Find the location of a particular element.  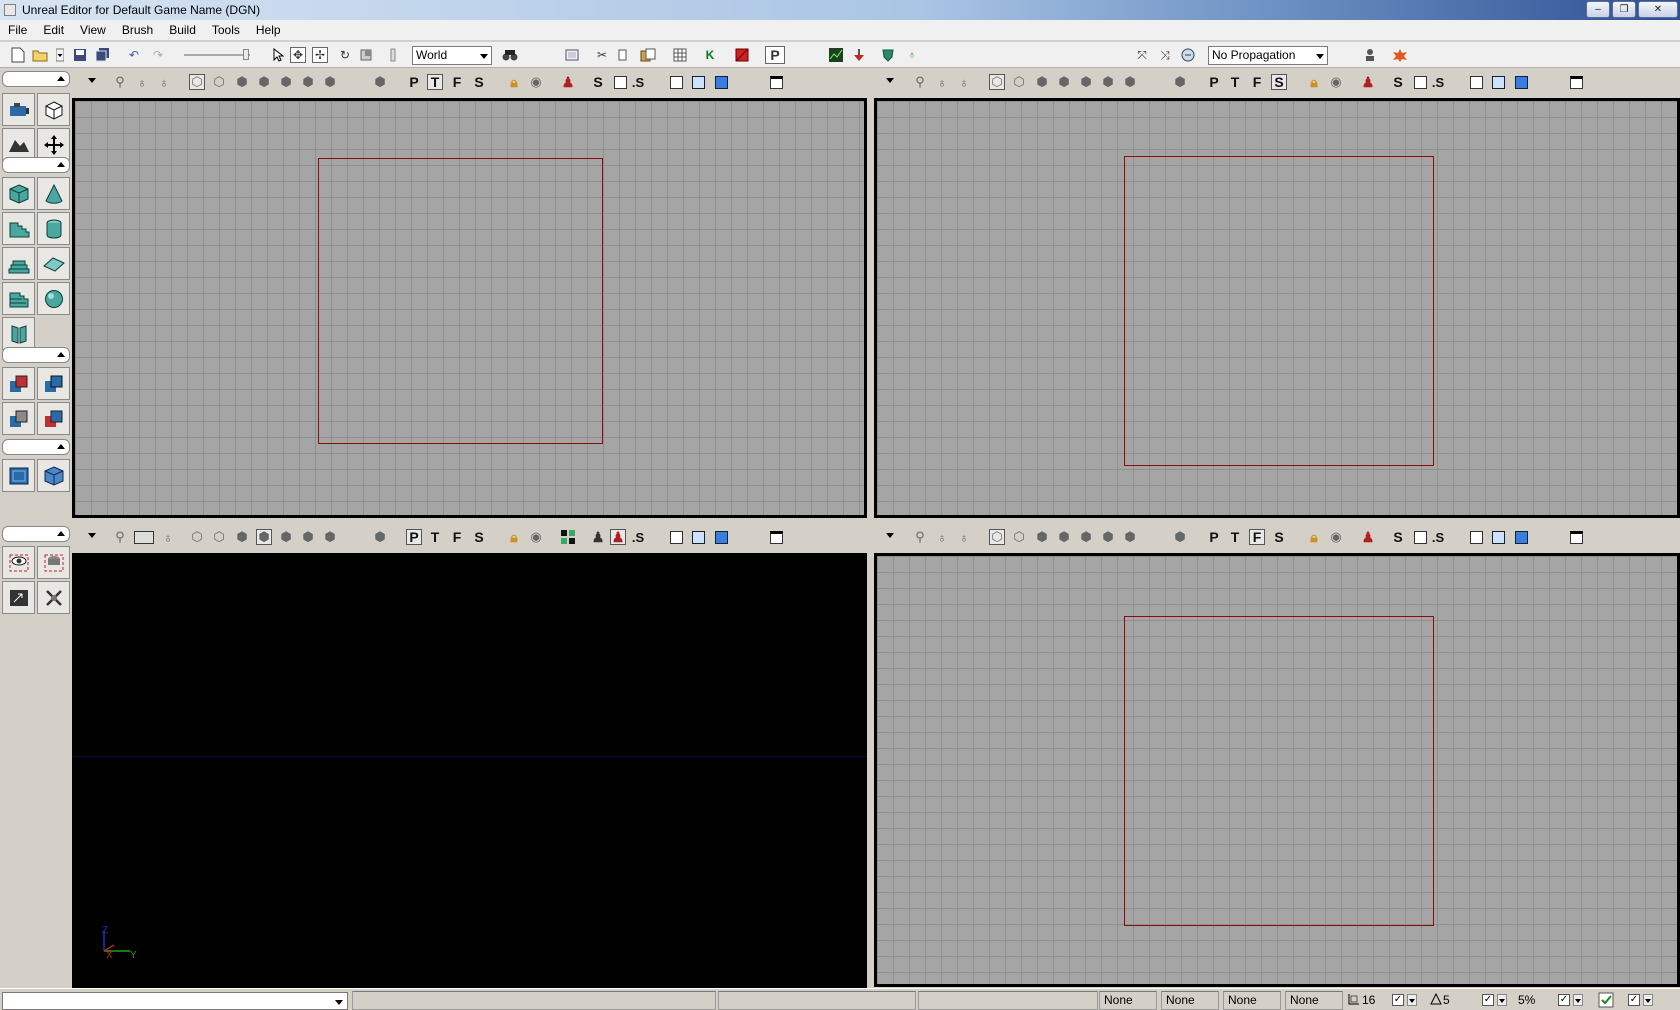

propagation-select: No Propagation is located at coordinates (1268, 55).